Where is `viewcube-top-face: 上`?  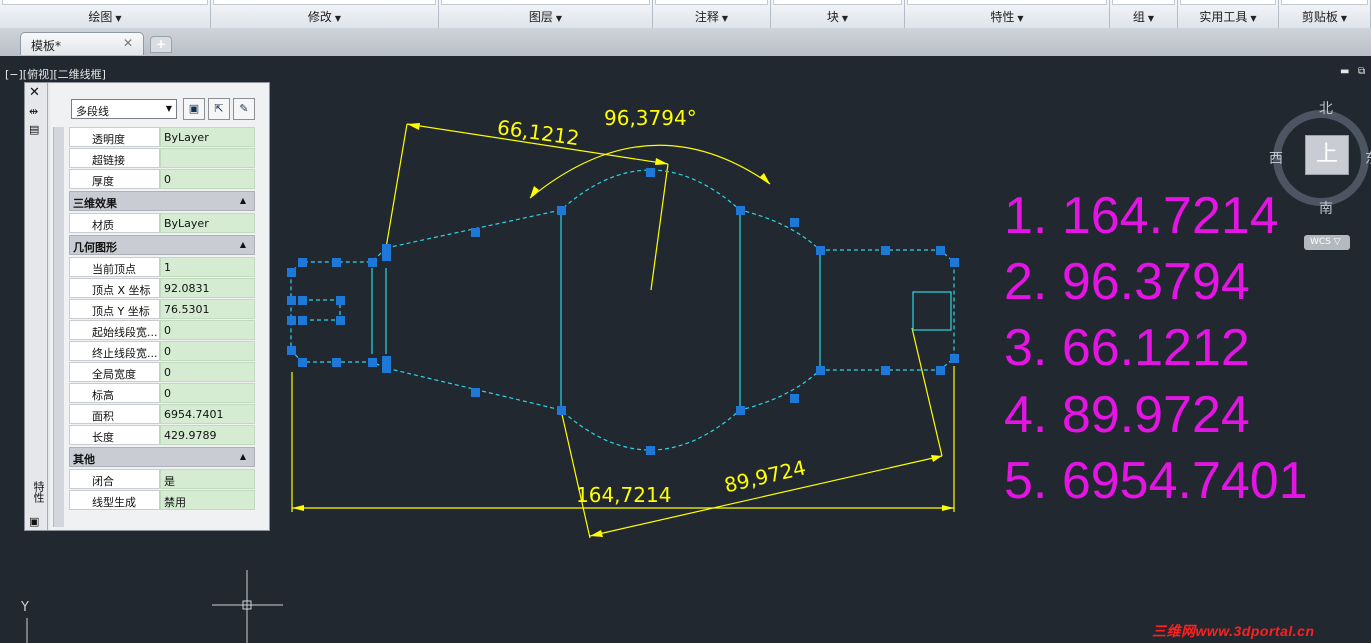
viewcube-top-face: 上 is located at coordinates (1327, 155).